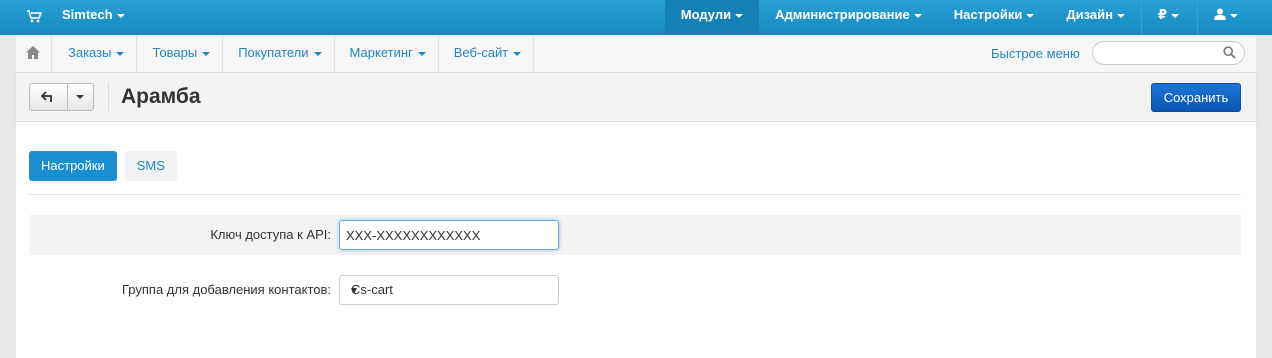  I want to click on topmenu-administration: Администрирование, so click(848, 17).